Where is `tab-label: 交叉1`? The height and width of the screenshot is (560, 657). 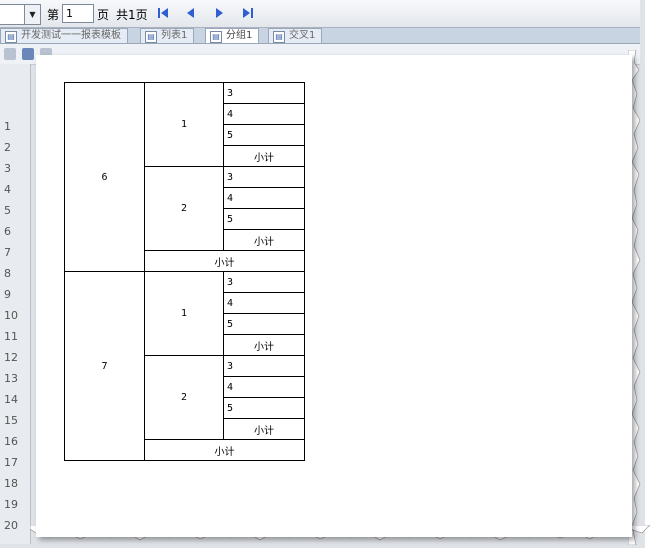
tab-label: 交叉1 is located at coordinates (302, 35).